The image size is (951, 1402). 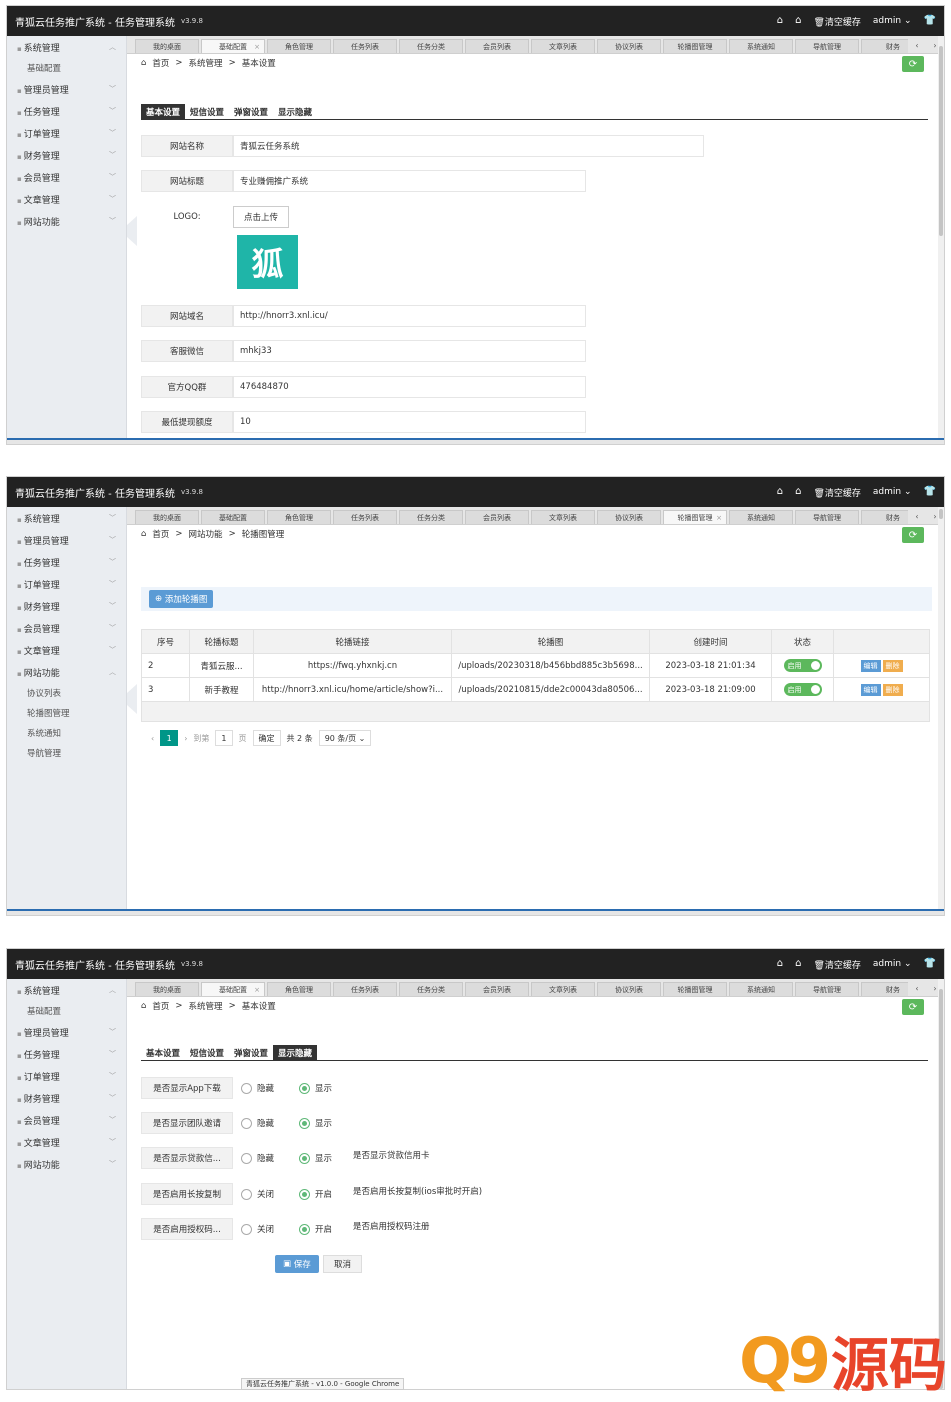 What do you see at coordinates (719, 518) in the screenshot?
I see `close-icon: ×` at bounding box center [719, 518].